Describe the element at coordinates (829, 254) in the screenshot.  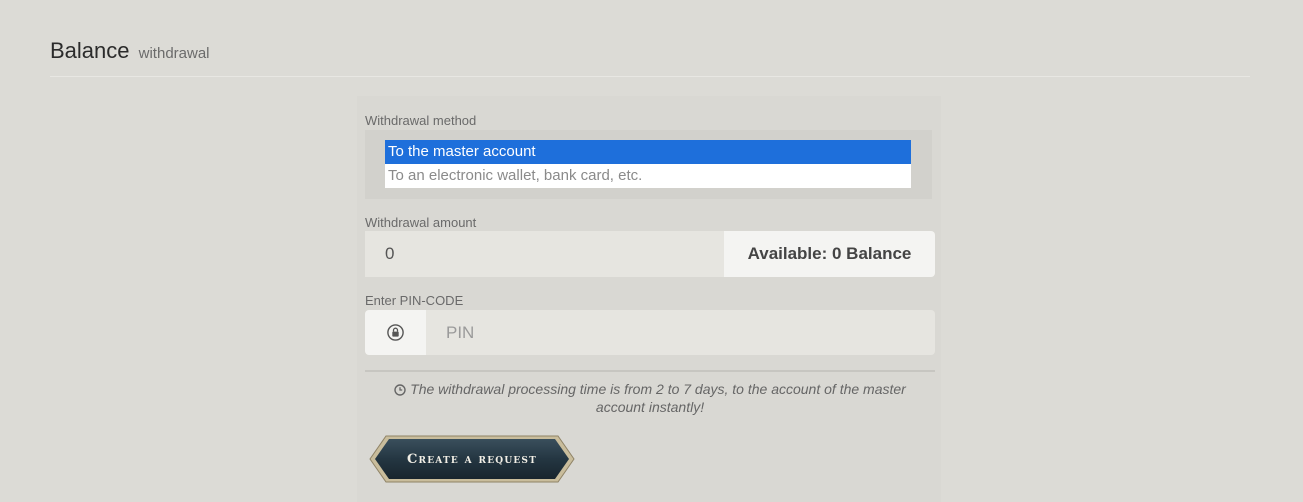
I see `available-balance-addon: Available: 0 Balance` at that location.